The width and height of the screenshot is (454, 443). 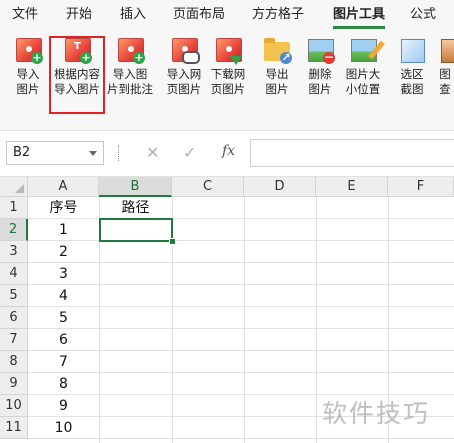 What do you see at coordinates (130, 50) in the screenshot?
I see `image-to-comment-icon: +` at bounding box center [130, 50].